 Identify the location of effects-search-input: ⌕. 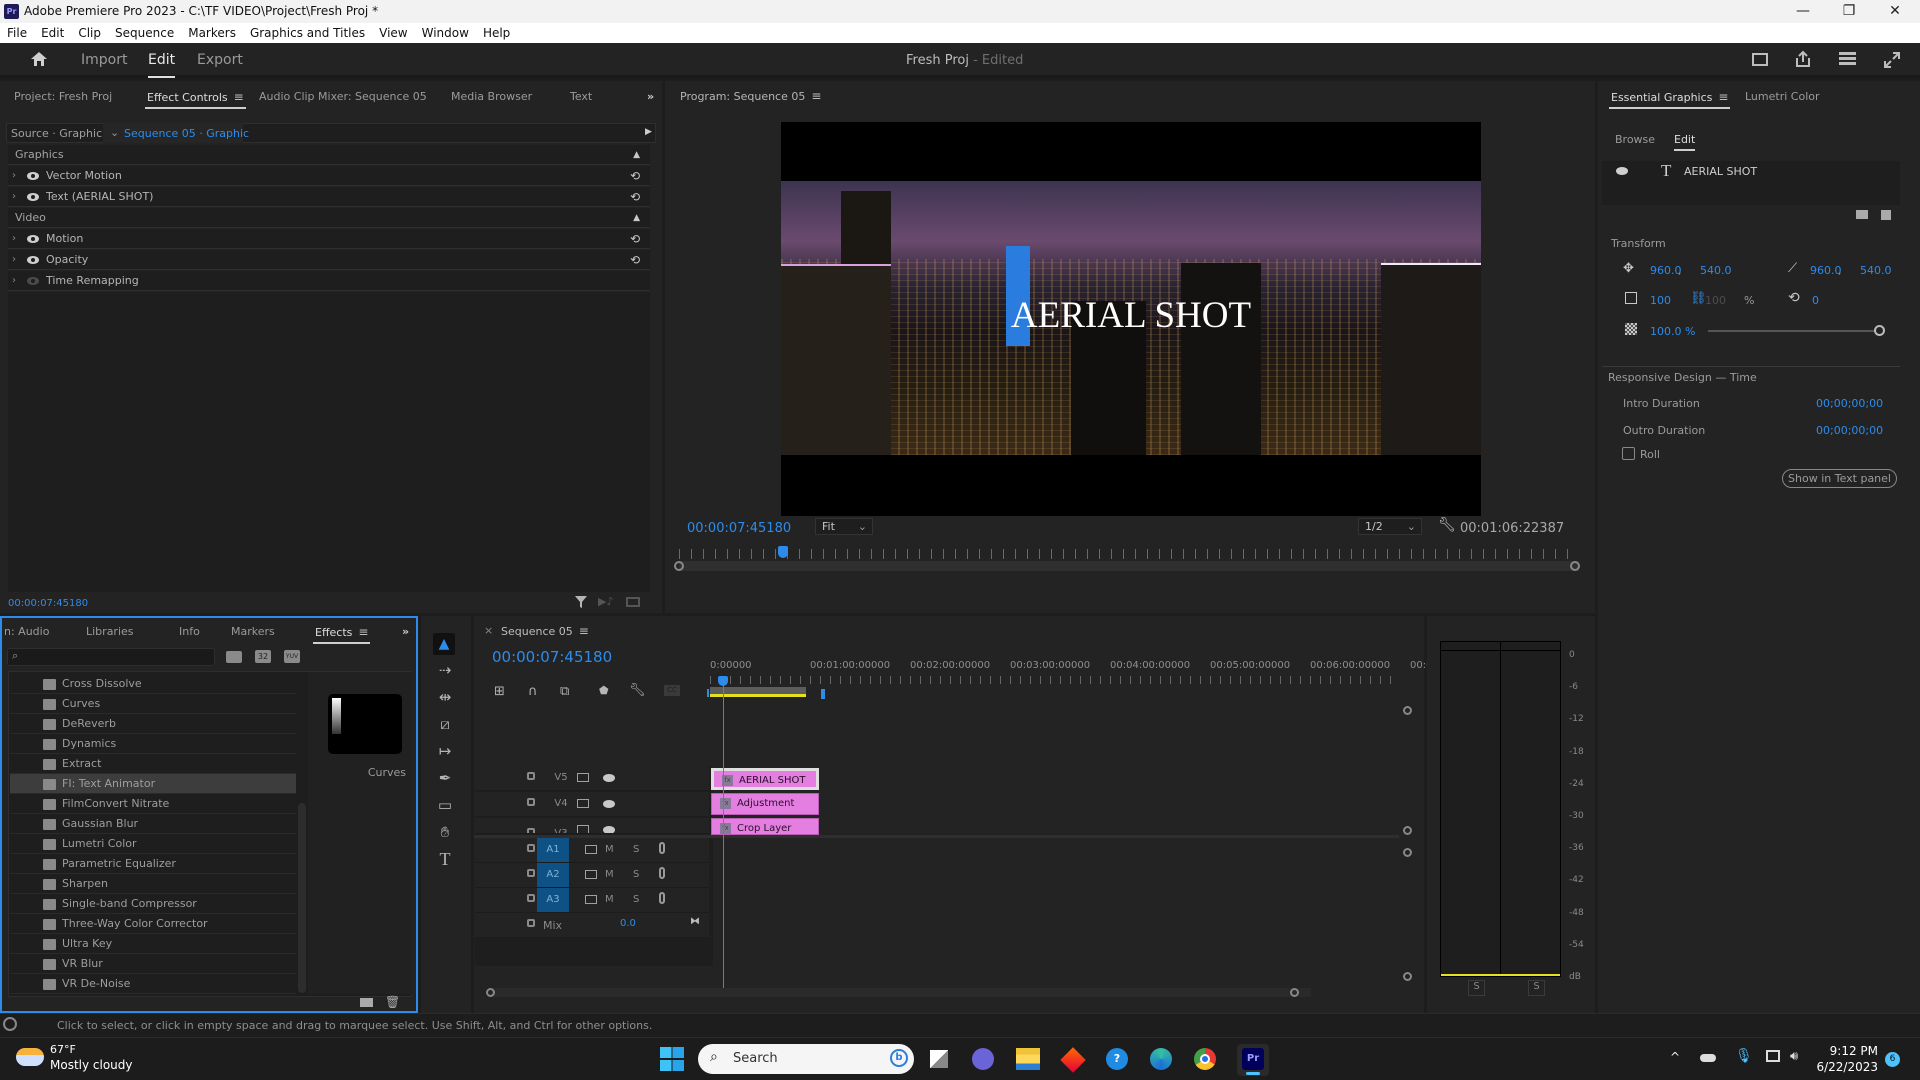
(111, 657).